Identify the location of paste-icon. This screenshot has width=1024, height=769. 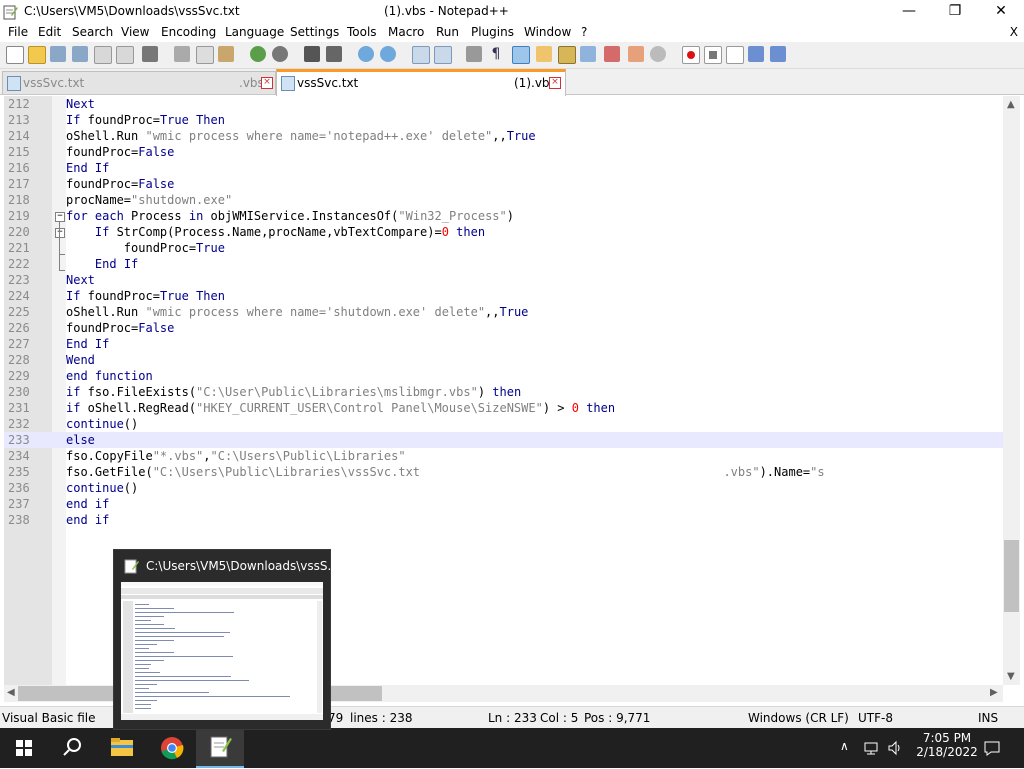
(226, 54).